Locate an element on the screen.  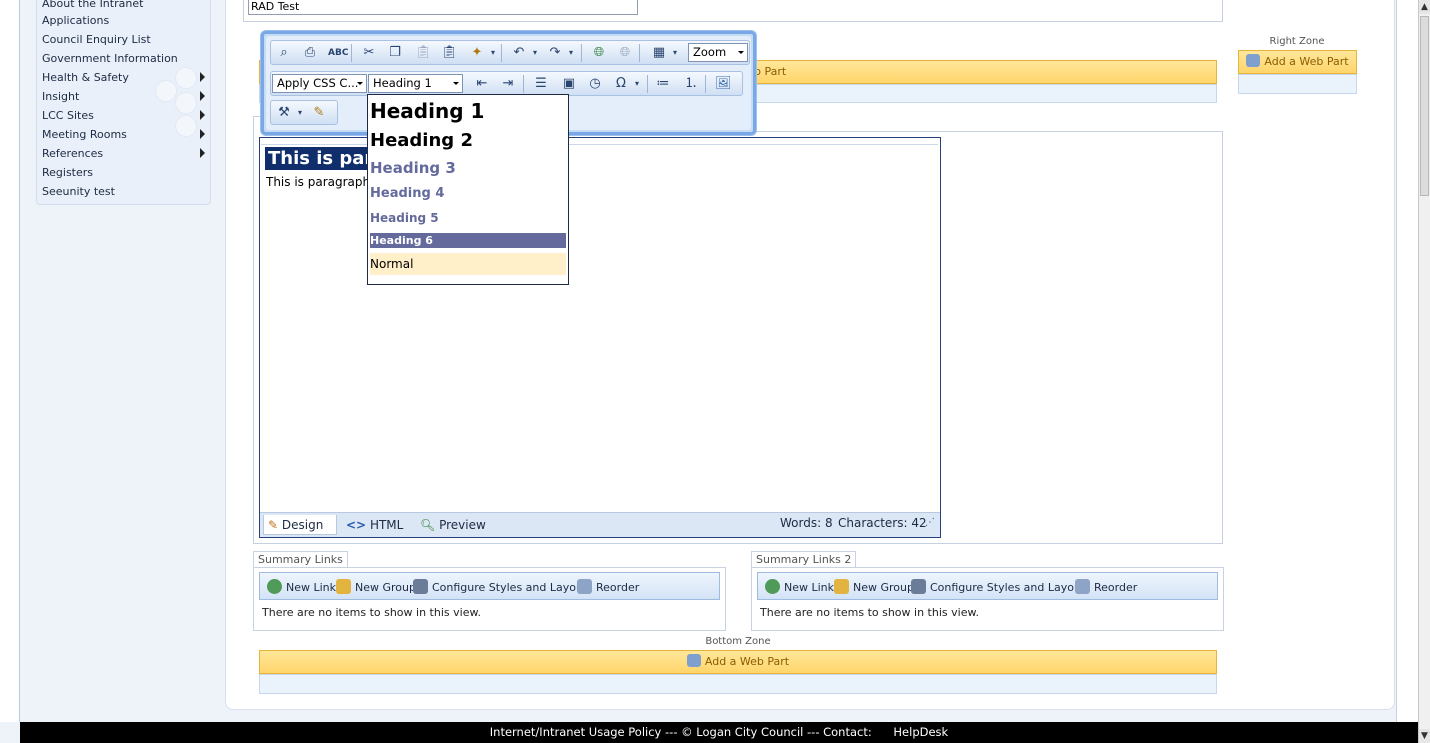
chevron-down-icon is located at coordinates (456, 83).